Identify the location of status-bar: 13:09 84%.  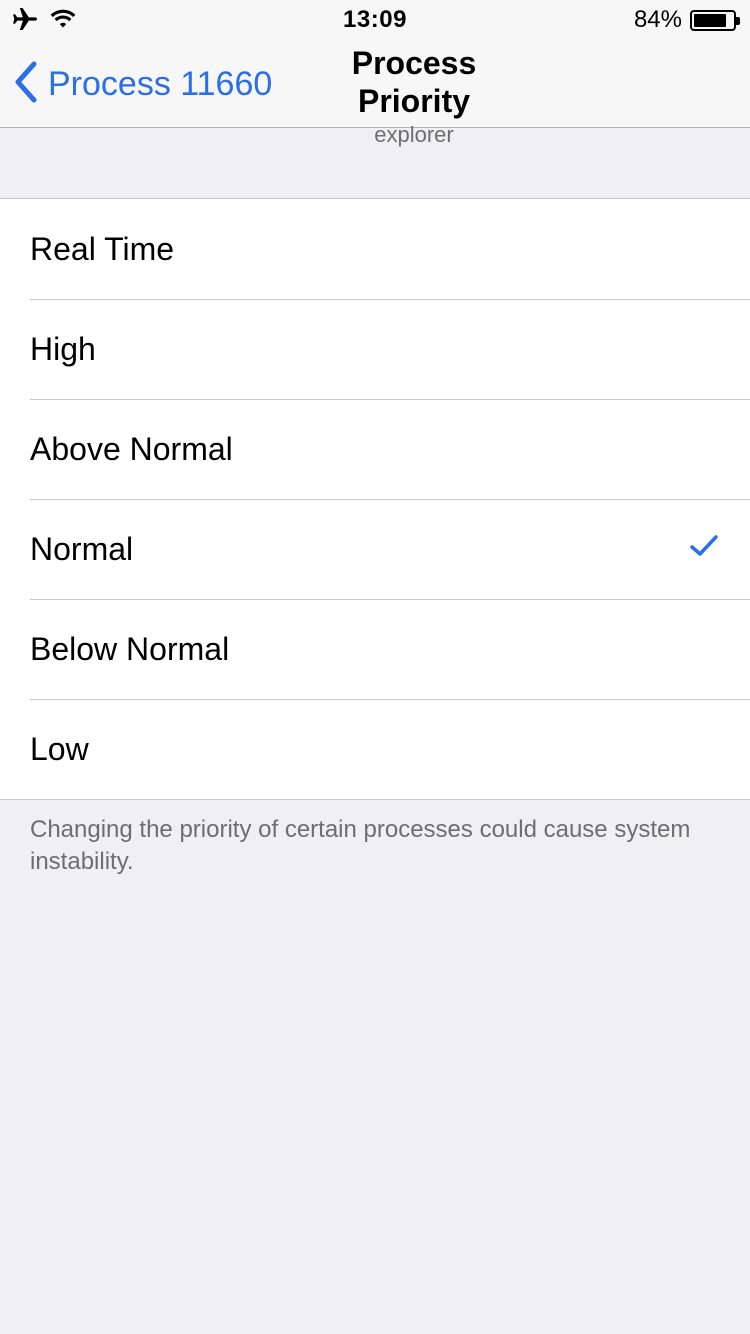
(375, 20).